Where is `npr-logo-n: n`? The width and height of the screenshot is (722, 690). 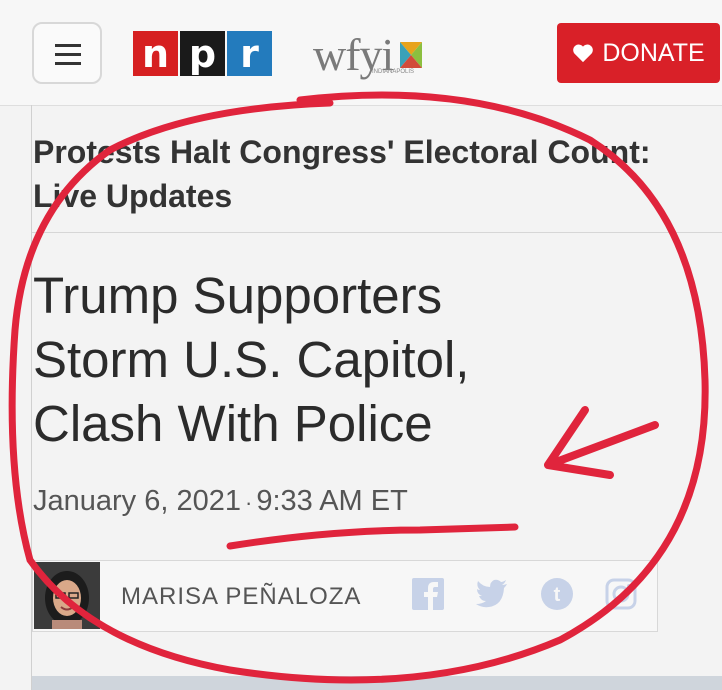 npr-logo-n: n is located at coordinates (155, 53).